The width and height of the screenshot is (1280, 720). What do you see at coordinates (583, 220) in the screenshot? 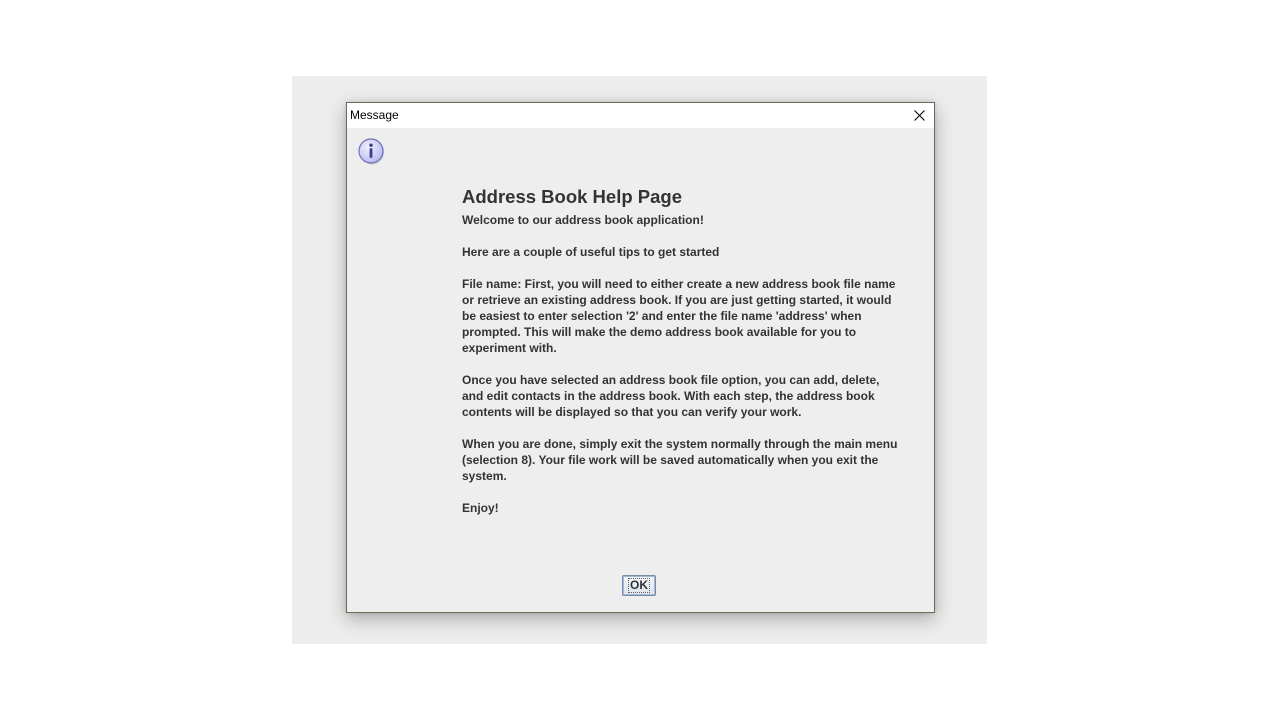
I see `welcome-text: Welcome to our address book application!` at bounding box center [583, 220].